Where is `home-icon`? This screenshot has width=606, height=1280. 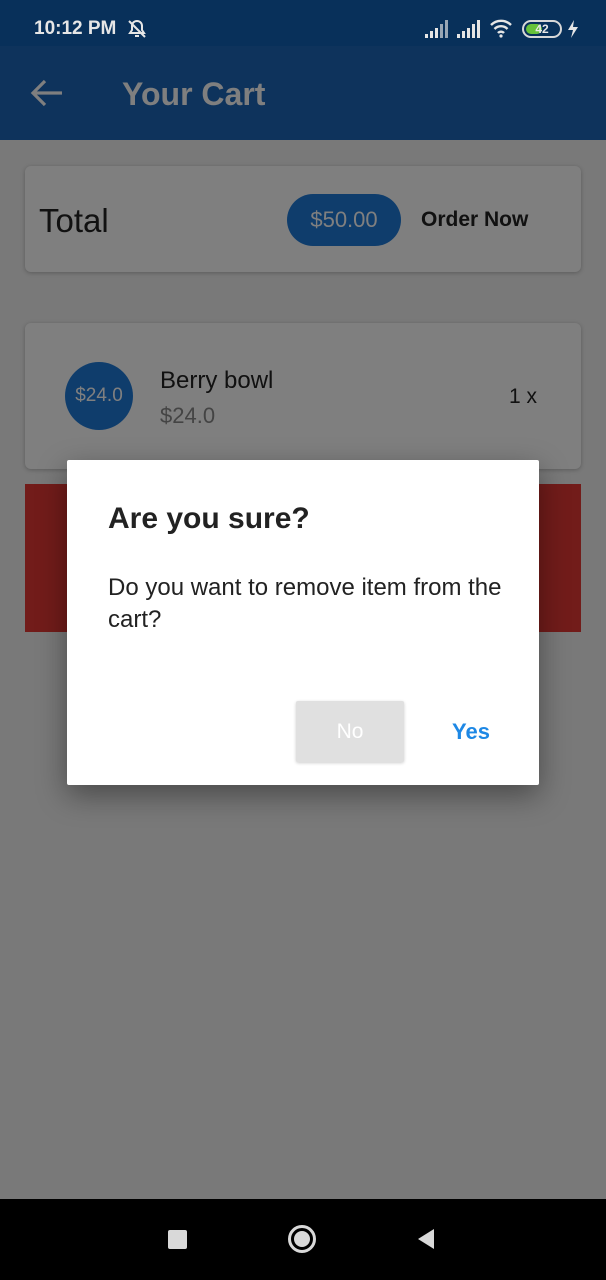 home-icon is located at coordinates (302, 1239).